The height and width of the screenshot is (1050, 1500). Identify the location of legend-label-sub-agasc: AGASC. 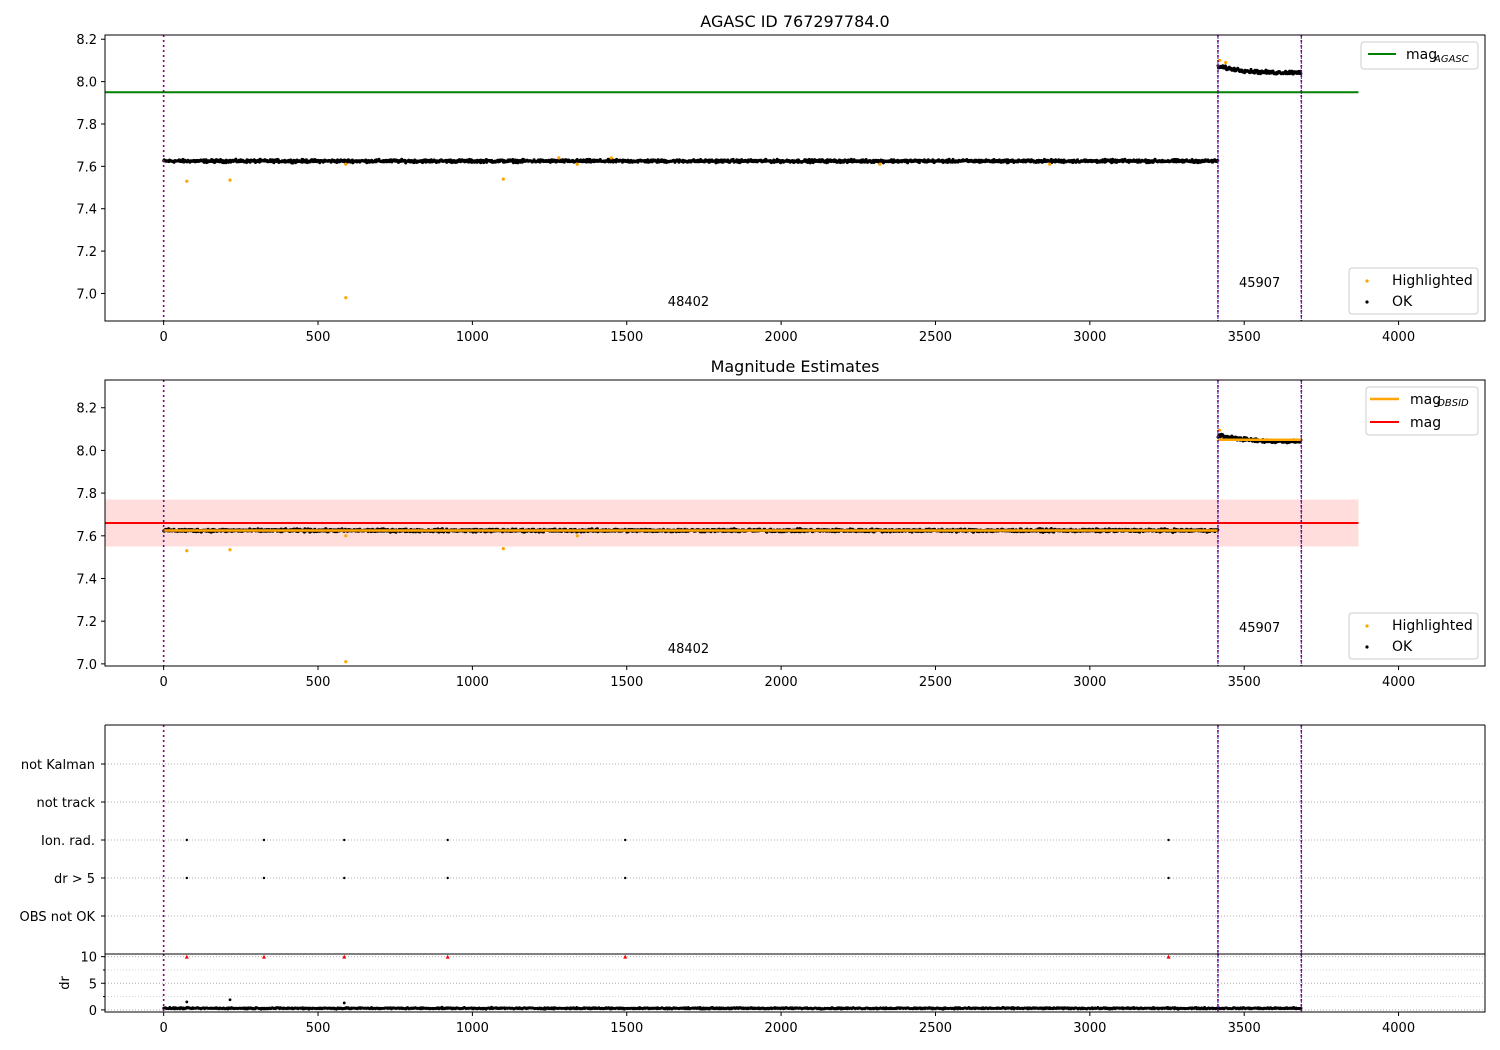
(1451, 59).